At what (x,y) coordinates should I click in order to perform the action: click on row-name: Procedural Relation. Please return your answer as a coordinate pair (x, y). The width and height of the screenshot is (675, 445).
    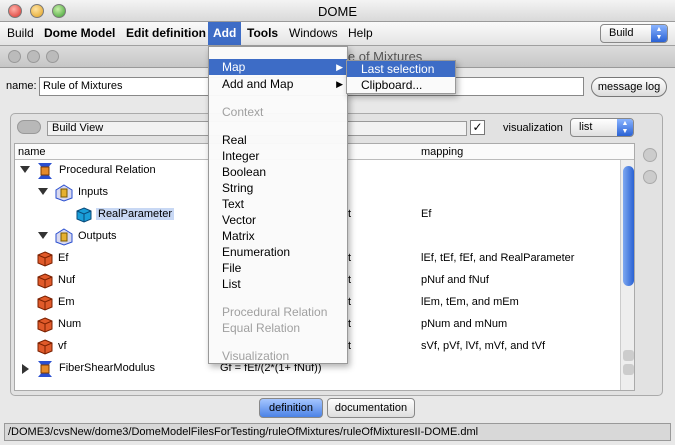
    Looking at the image, I should click on (107, 170).